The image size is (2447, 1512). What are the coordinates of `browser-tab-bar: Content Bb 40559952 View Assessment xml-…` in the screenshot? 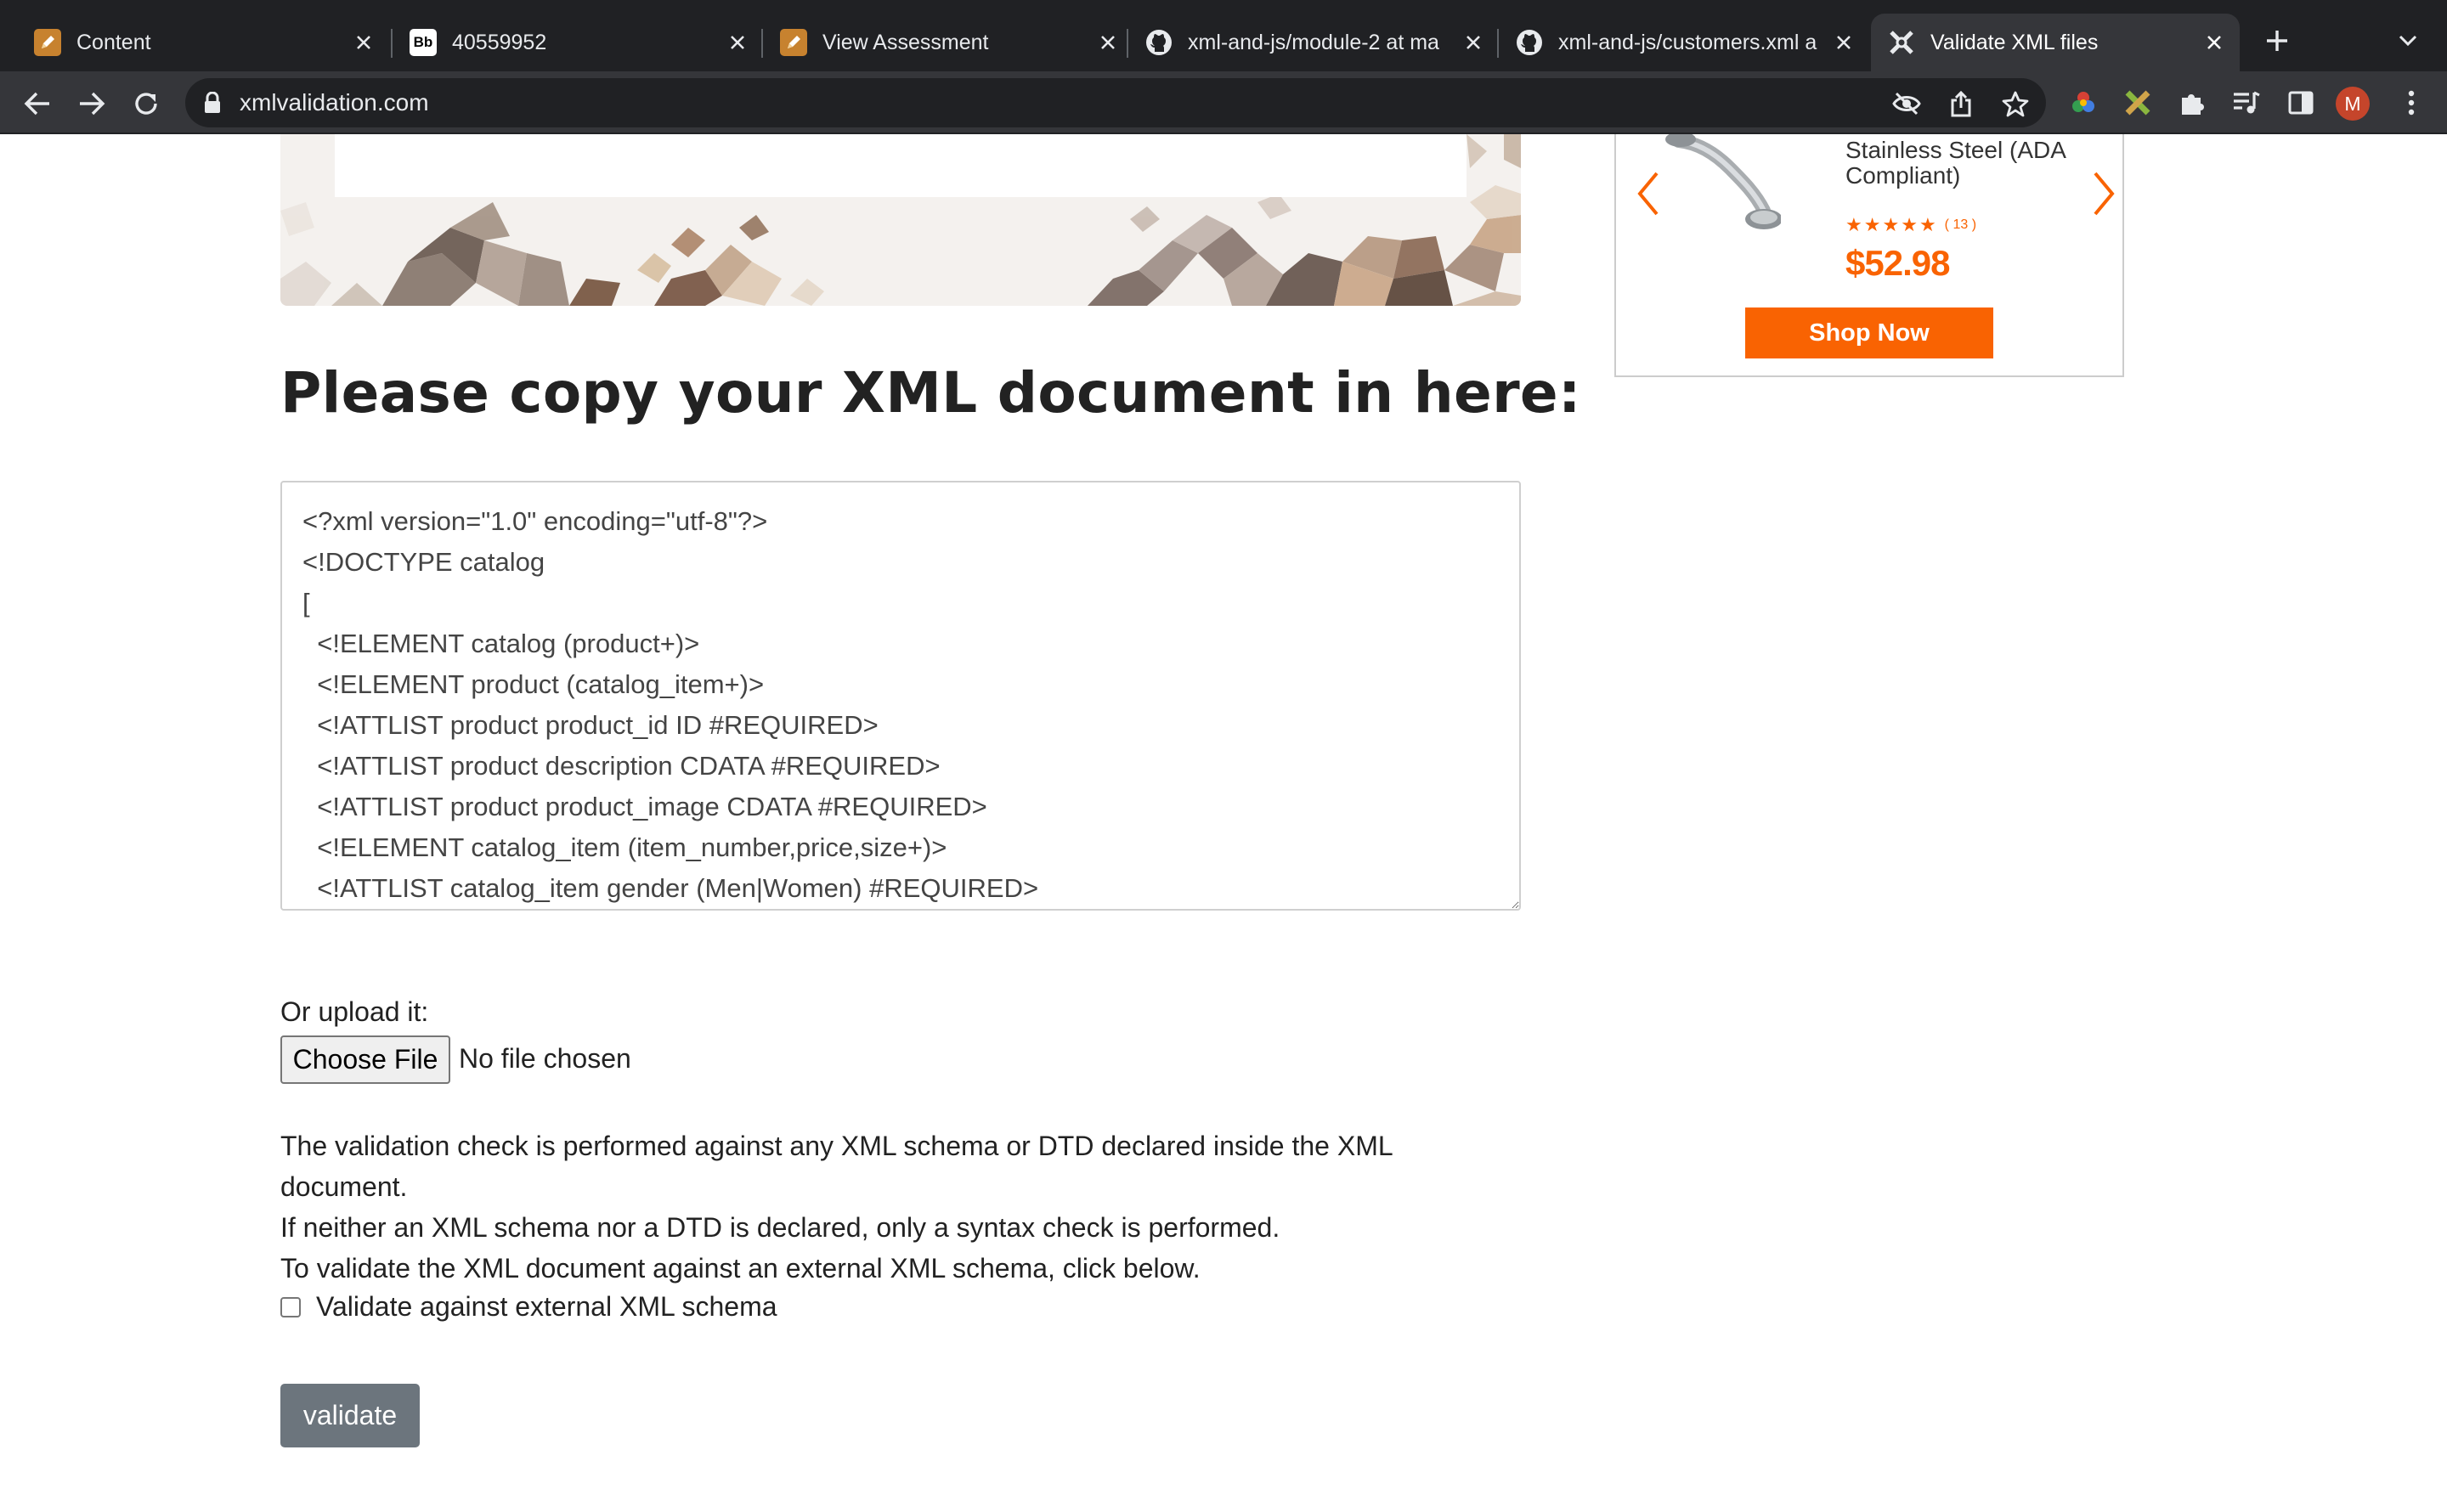 It's located at (1223, 35).